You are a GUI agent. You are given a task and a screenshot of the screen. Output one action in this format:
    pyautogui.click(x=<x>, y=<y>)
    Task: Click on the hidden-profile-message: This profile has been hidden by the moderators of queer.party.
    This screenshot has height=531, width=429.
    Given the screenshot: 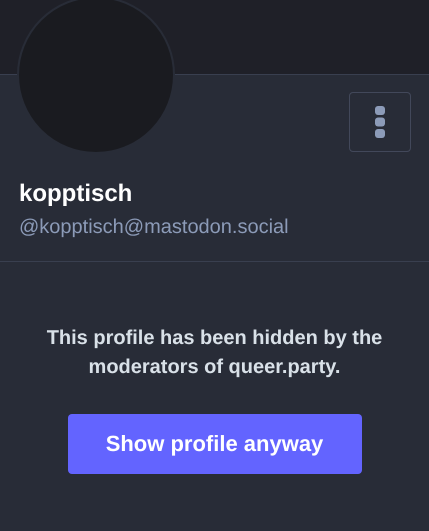 What is the action you would take?
    pyautogui.click(x=215, y=353)
    